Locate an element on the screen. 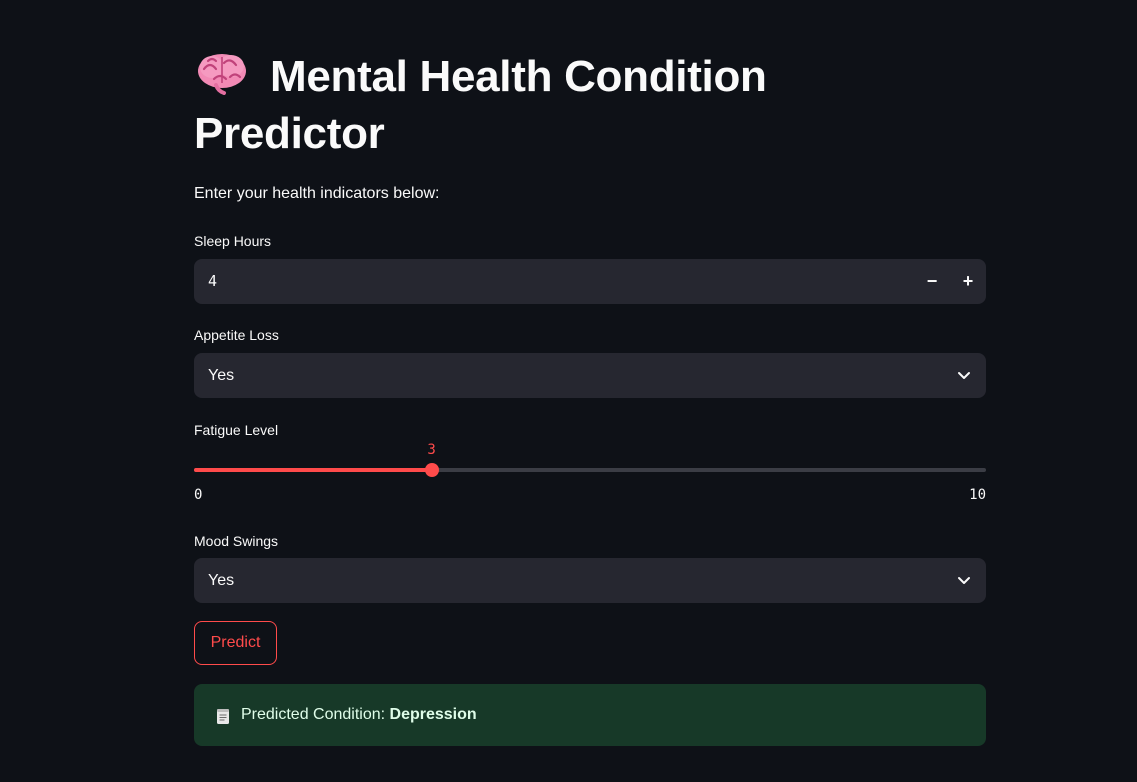 The height and width of the screenshot is (782, 1137). result-text: Predicted Condition: Depression is located at coordinates (359, 715).